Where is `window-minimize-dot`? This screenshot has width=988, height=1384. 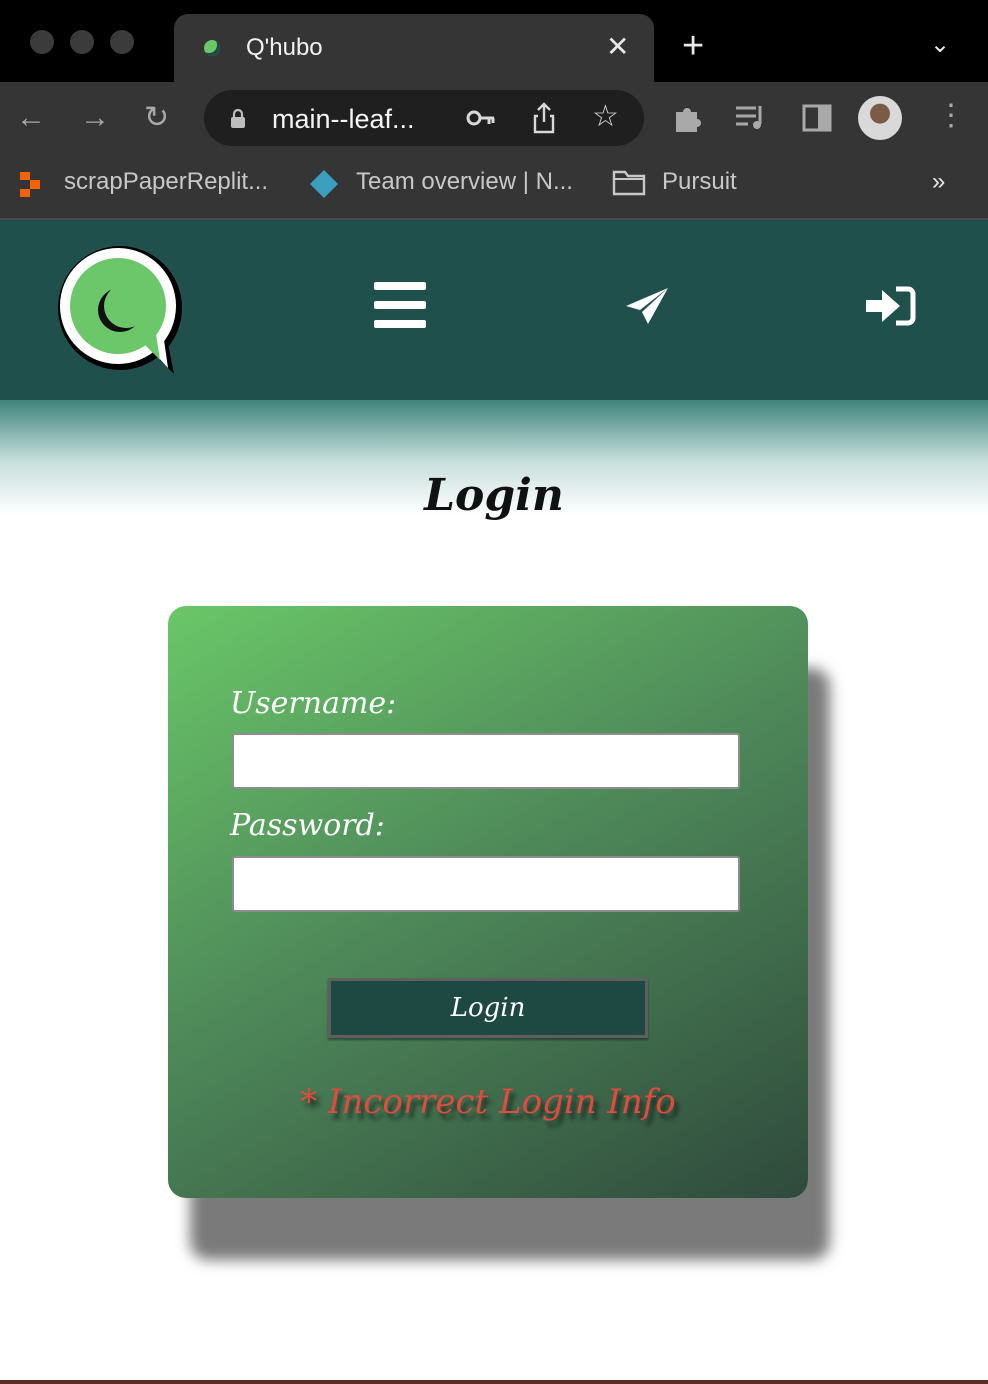
window-minimize-dot is located at coordinates (82, 42).